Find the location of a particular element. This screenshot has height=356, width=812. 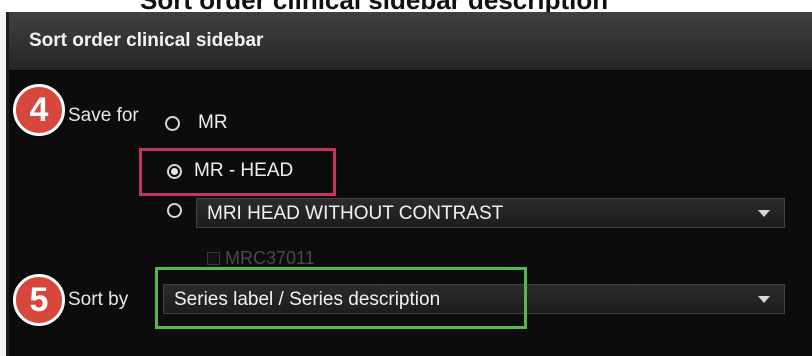

radio-mr is located at coordinates (172, 123).